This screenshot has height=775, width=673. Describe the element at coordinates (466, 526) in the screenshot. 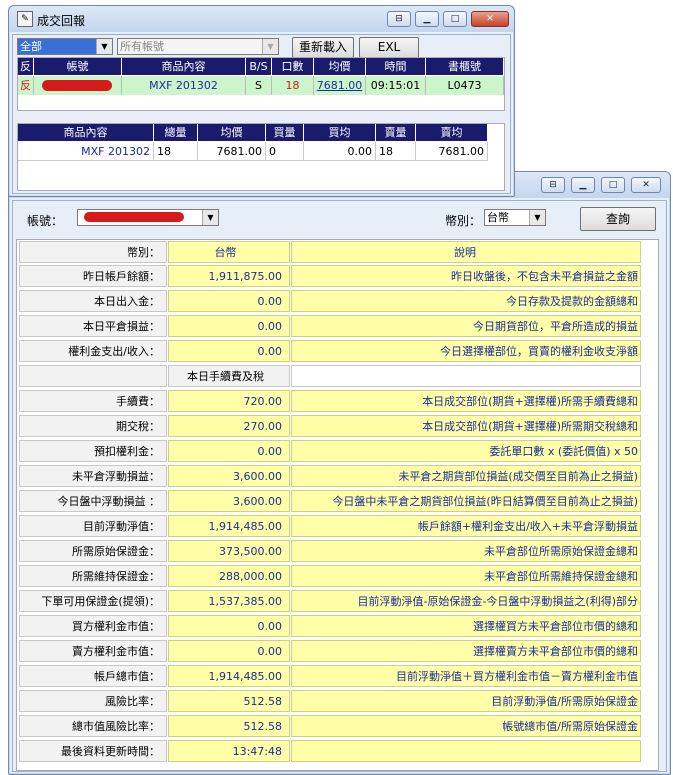

I see `row-description: 帳戶餘額+權利金支出/收入+未平倉浮動損益` at that location.